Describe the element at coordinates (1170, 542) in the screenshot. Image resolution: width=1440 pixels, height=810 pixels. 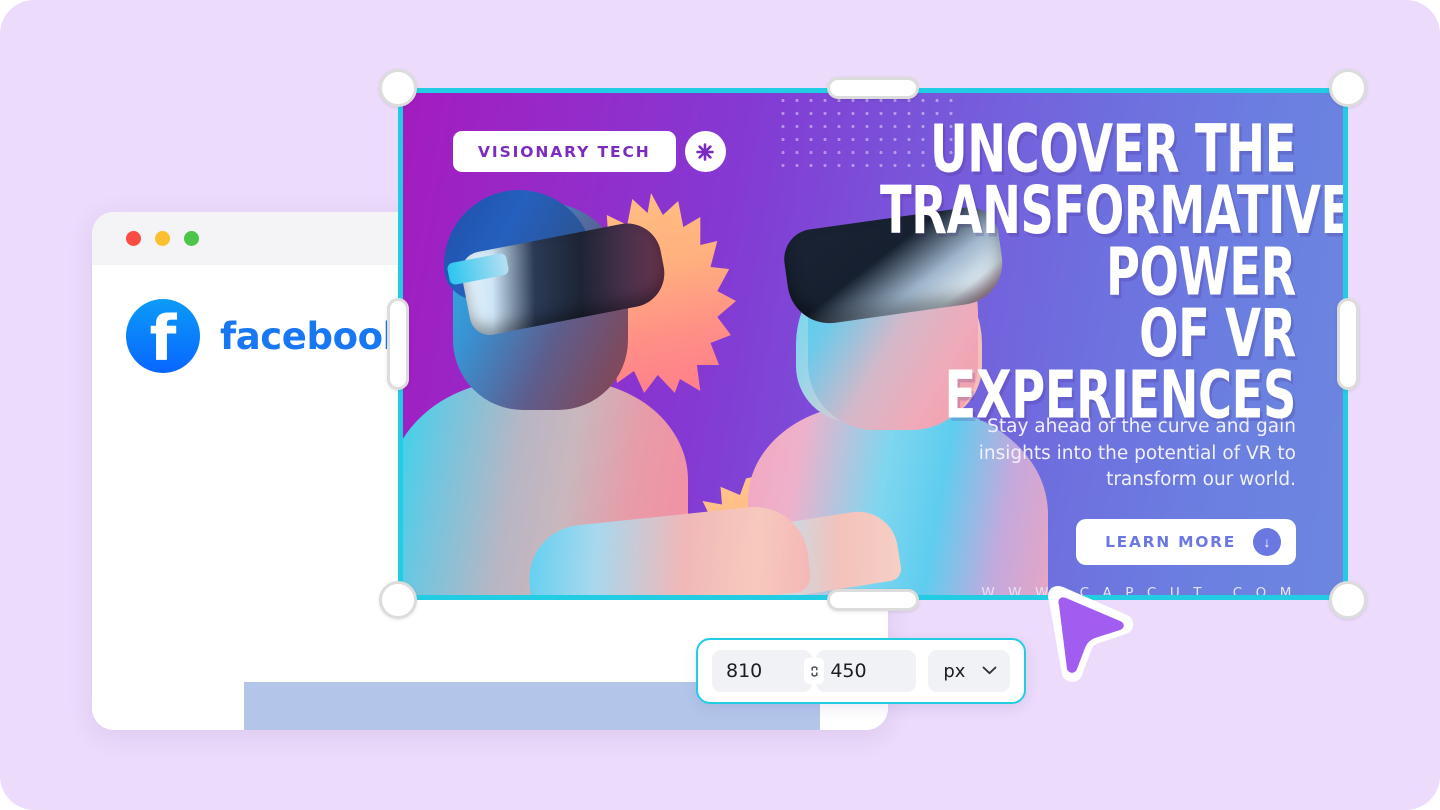
I see `learn-more-label: LEARN MORE` at that location.